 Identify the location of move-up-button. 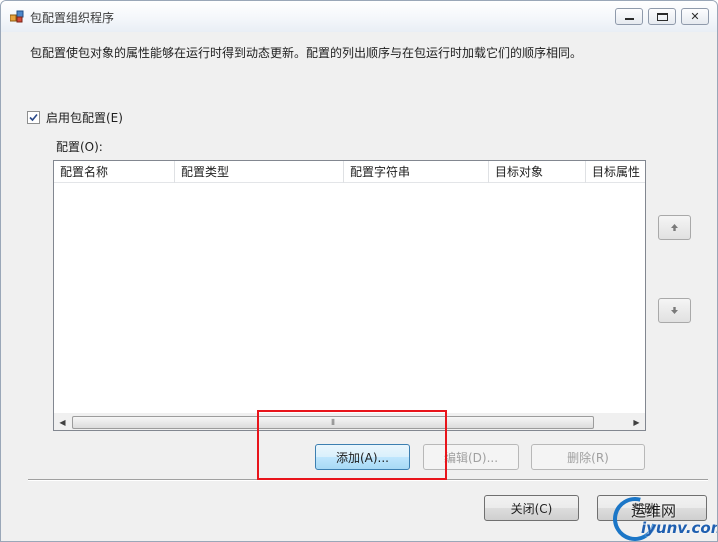
(674, 227).